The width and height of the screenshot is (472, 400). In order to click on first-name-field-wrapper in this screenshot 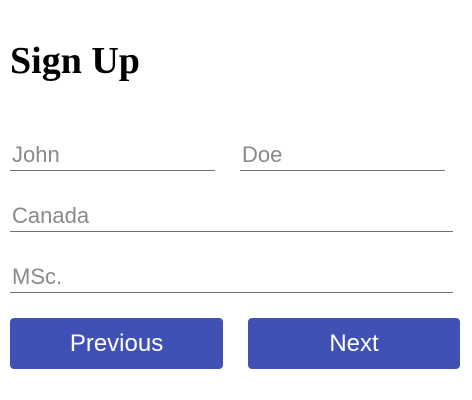, I will do `click(112, 155)`.